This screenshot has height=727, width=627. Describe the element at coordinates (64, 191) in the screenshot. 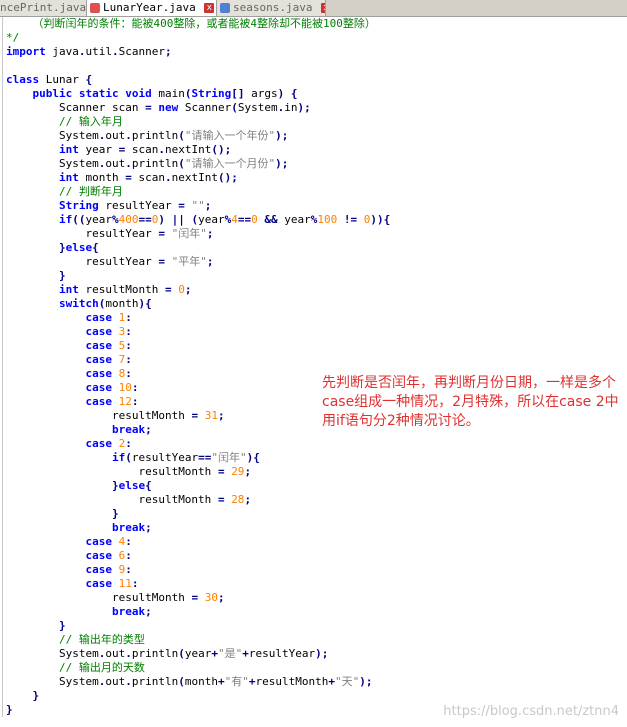

I see `code-line: // 判断年月` at that location.